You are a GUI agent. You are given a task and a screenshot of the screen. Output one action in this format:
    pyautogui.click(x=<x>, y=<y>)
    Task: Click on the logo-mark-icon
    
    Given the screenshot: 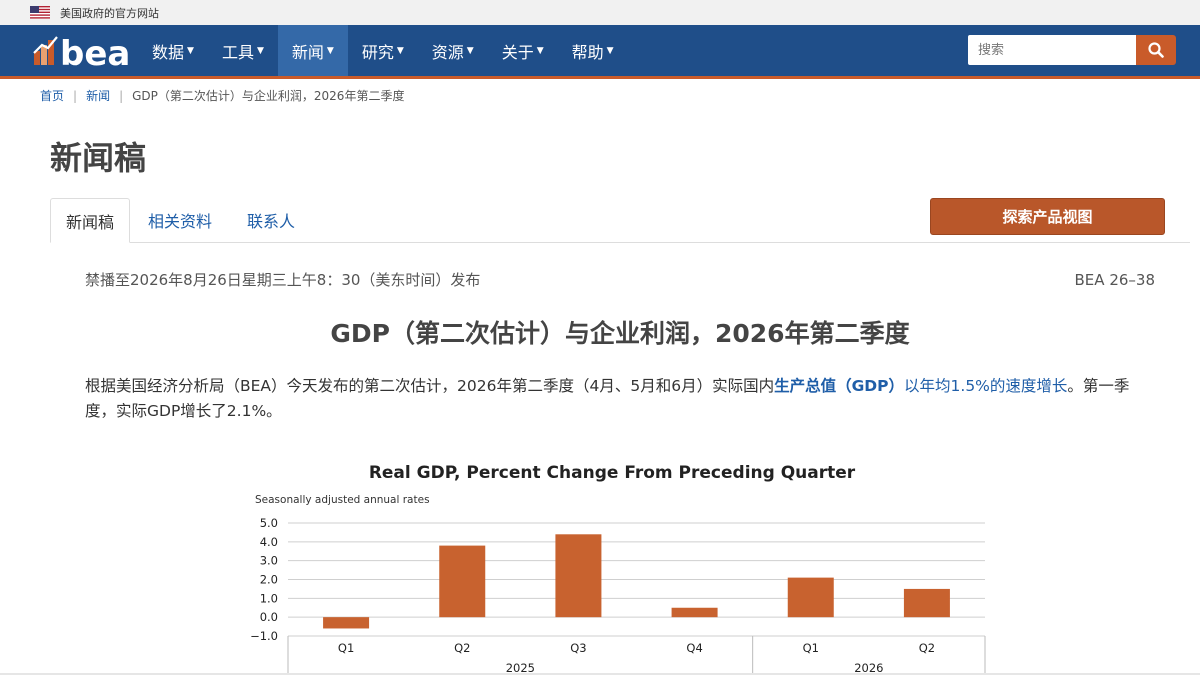 What is the action you would take?
    pyautogui.click(x=45, y=50)
    